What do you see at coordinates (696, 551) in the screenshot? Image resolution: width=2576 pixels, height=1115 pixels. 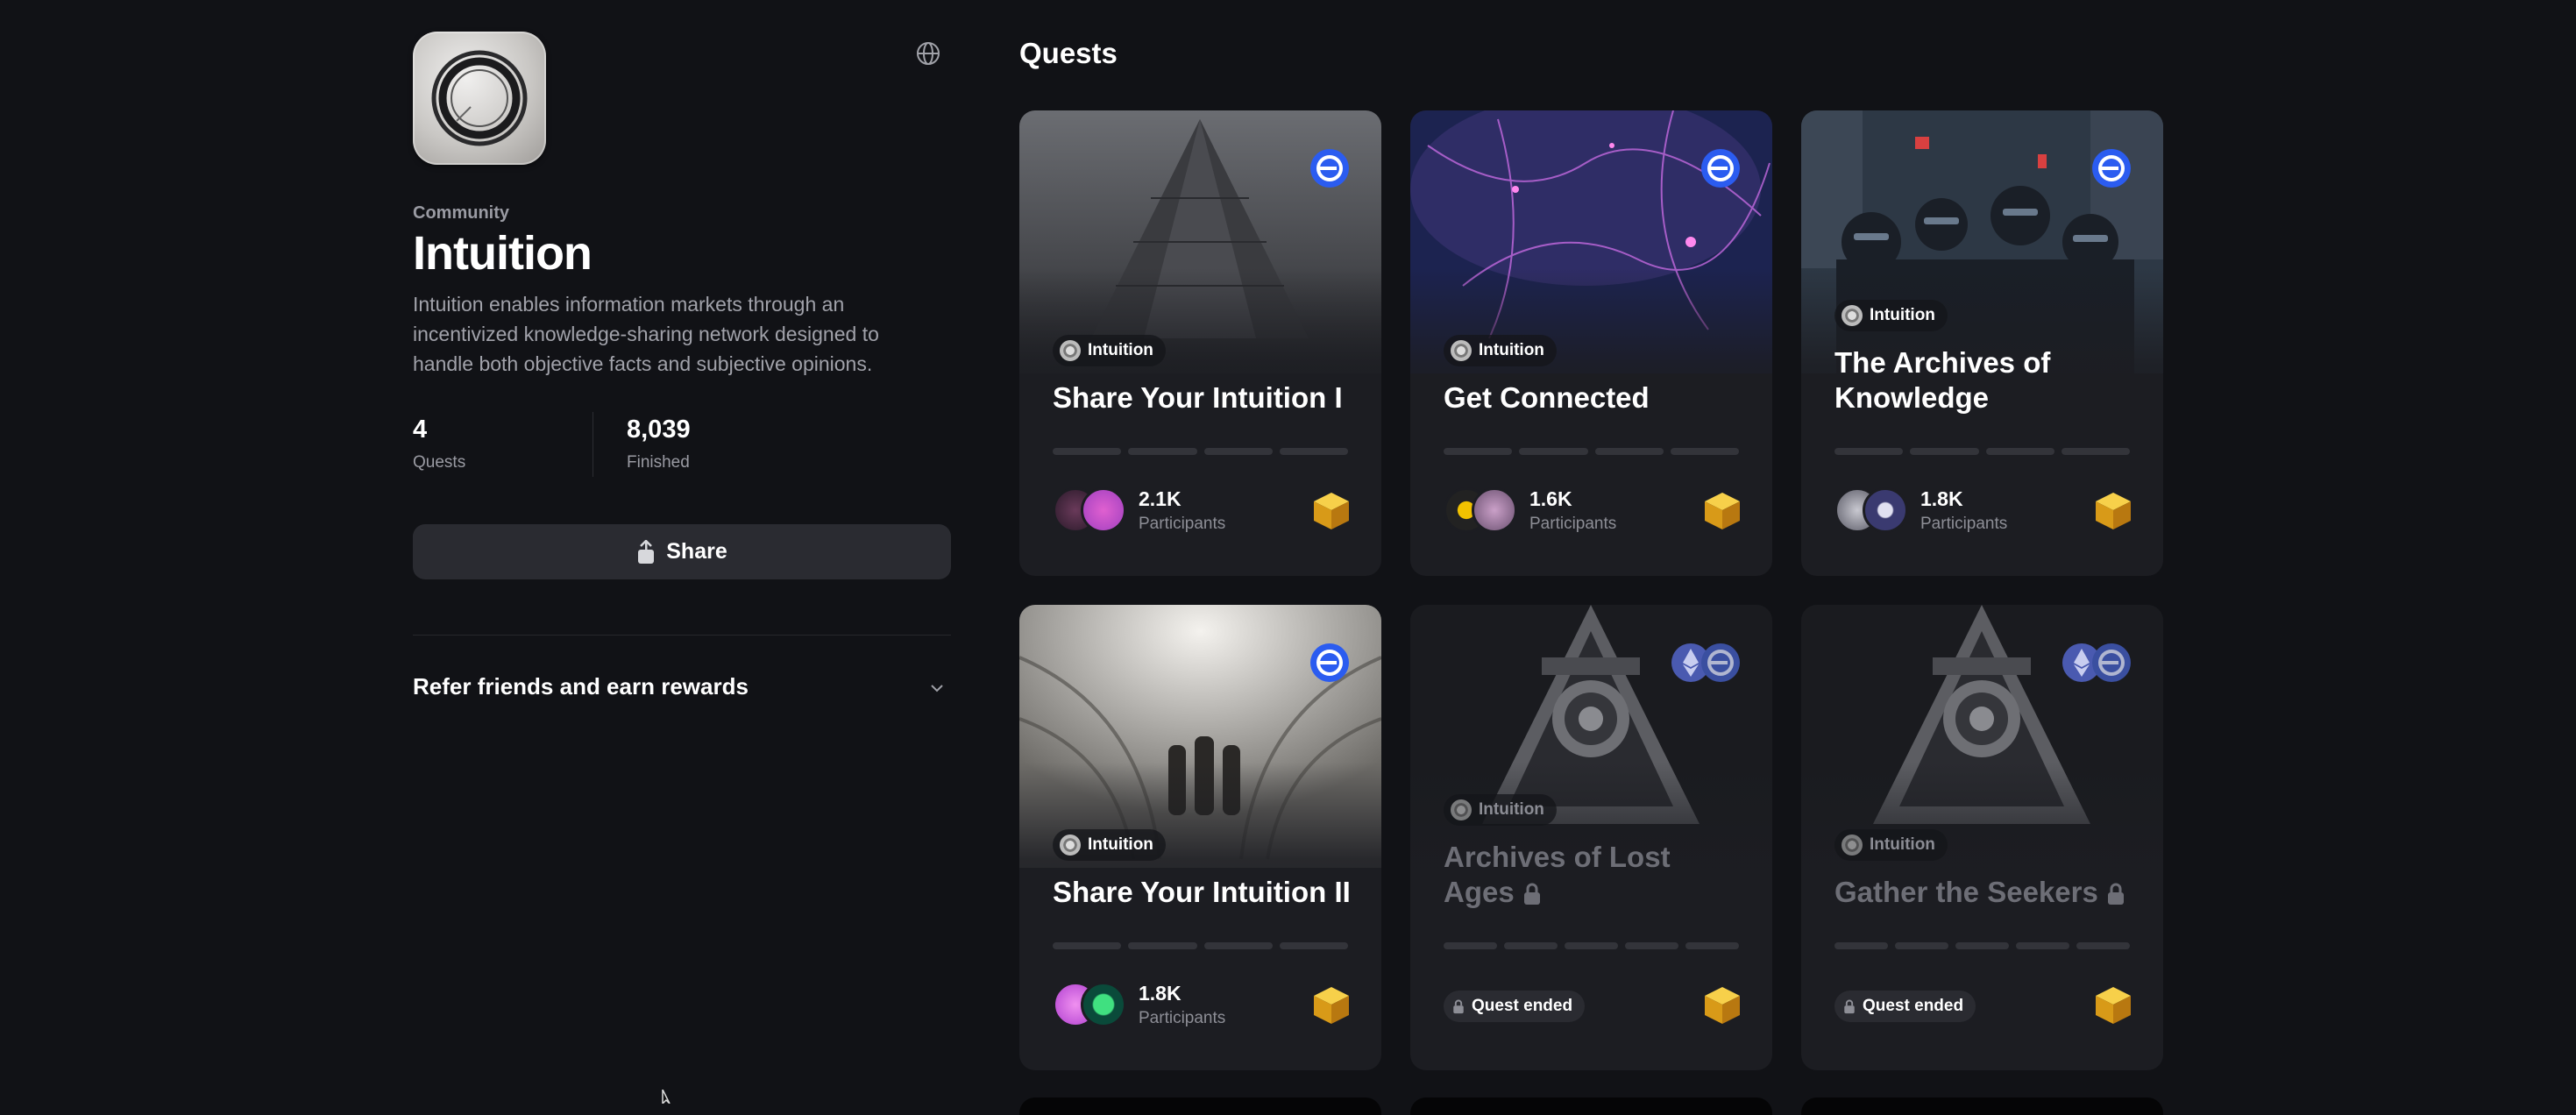 I see `share-label: Share` at bounding box center [696, 551].